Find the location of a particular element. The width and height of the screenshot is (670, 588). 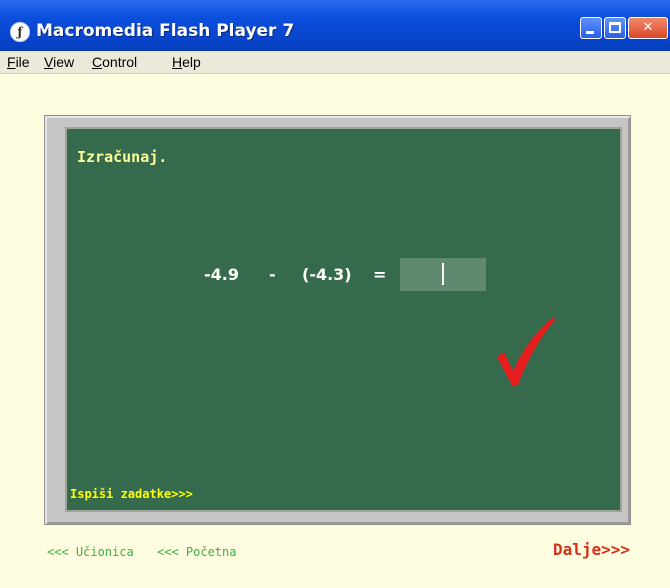

maximize-button is located at coordinates (615, 28).